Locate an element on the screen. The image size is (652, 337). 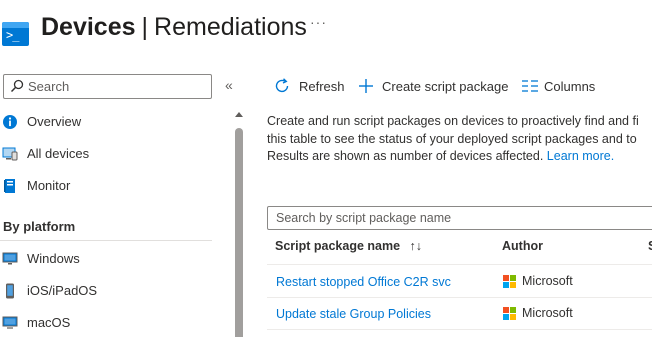
learn-more-link: Learn more. is located at coordinates (580, 156).